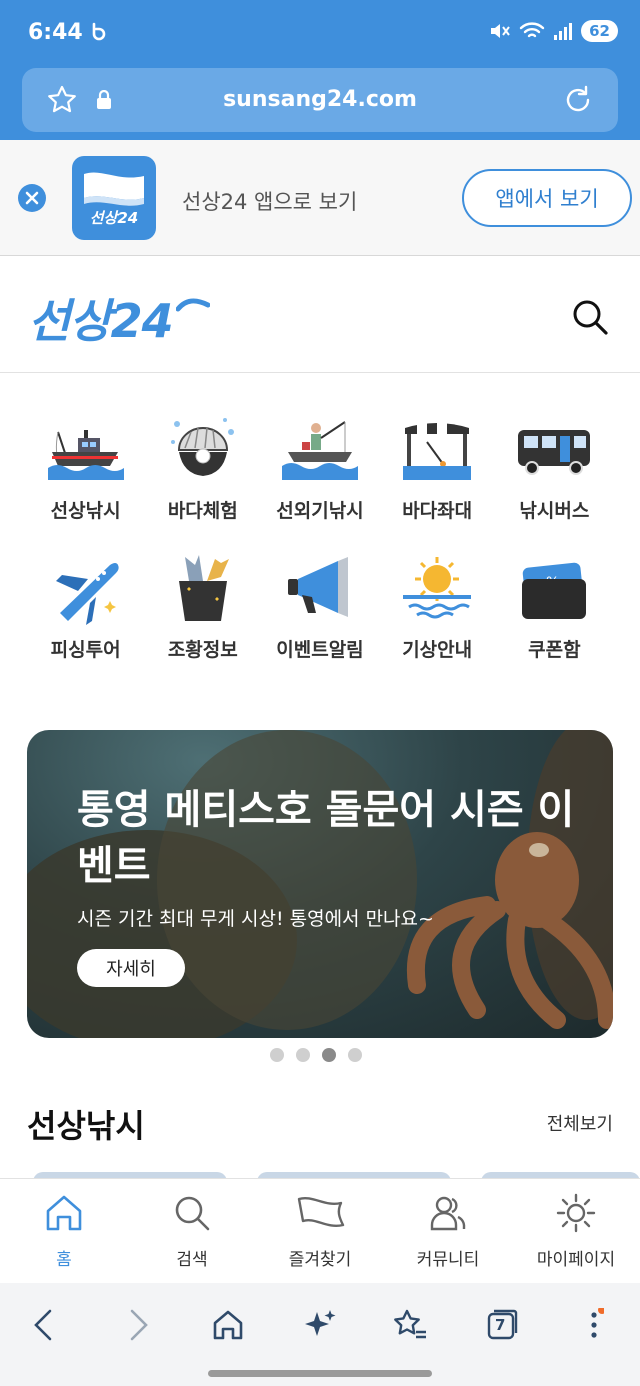 This screenshot has height=1386, width=640. What do you see at coordinates (101, 318) in the screenshot?
I see `site-logo: 선상24` at bounding box center [101, 318].